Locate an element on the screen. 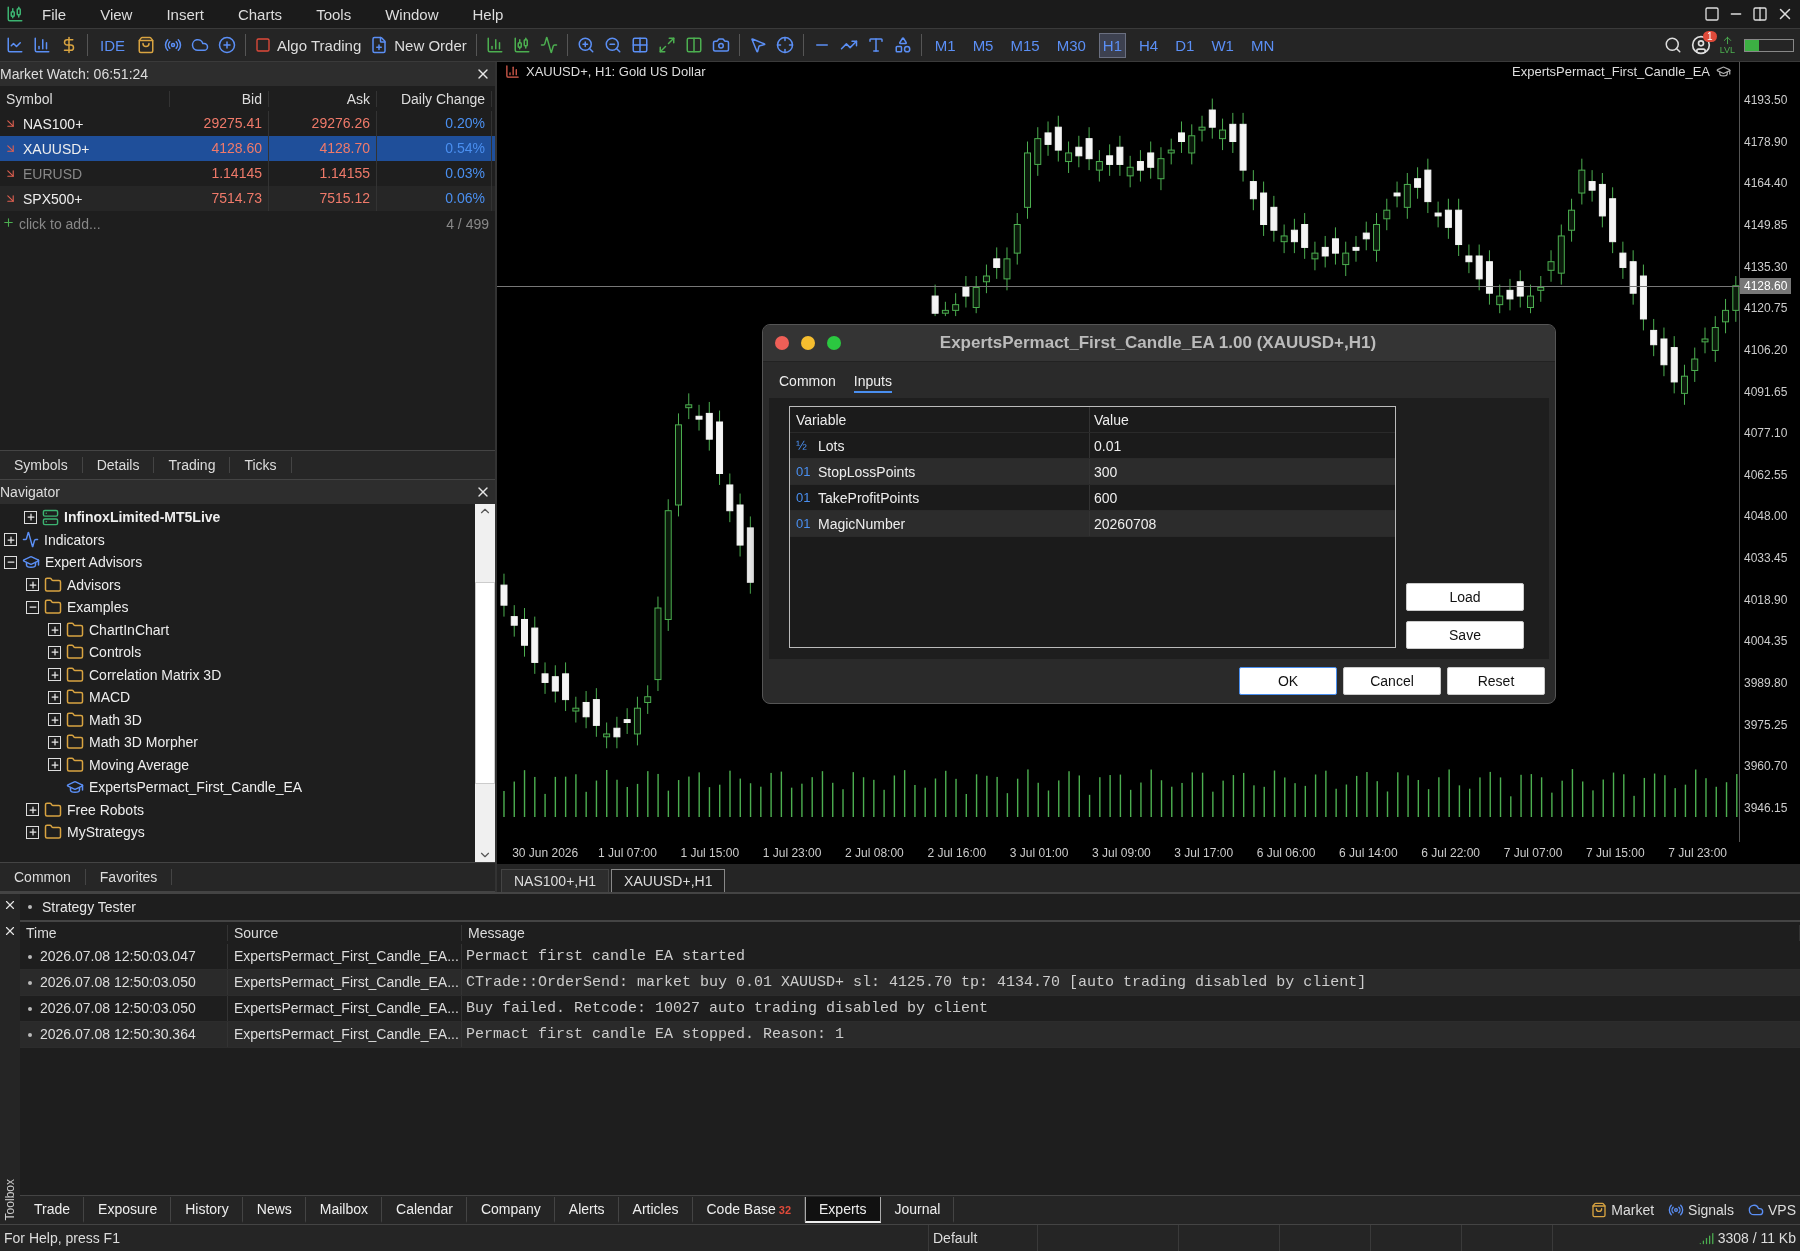 This screenshot has height=1251, width=1800. menu-item: Charts is located at coordinates (260, 14).